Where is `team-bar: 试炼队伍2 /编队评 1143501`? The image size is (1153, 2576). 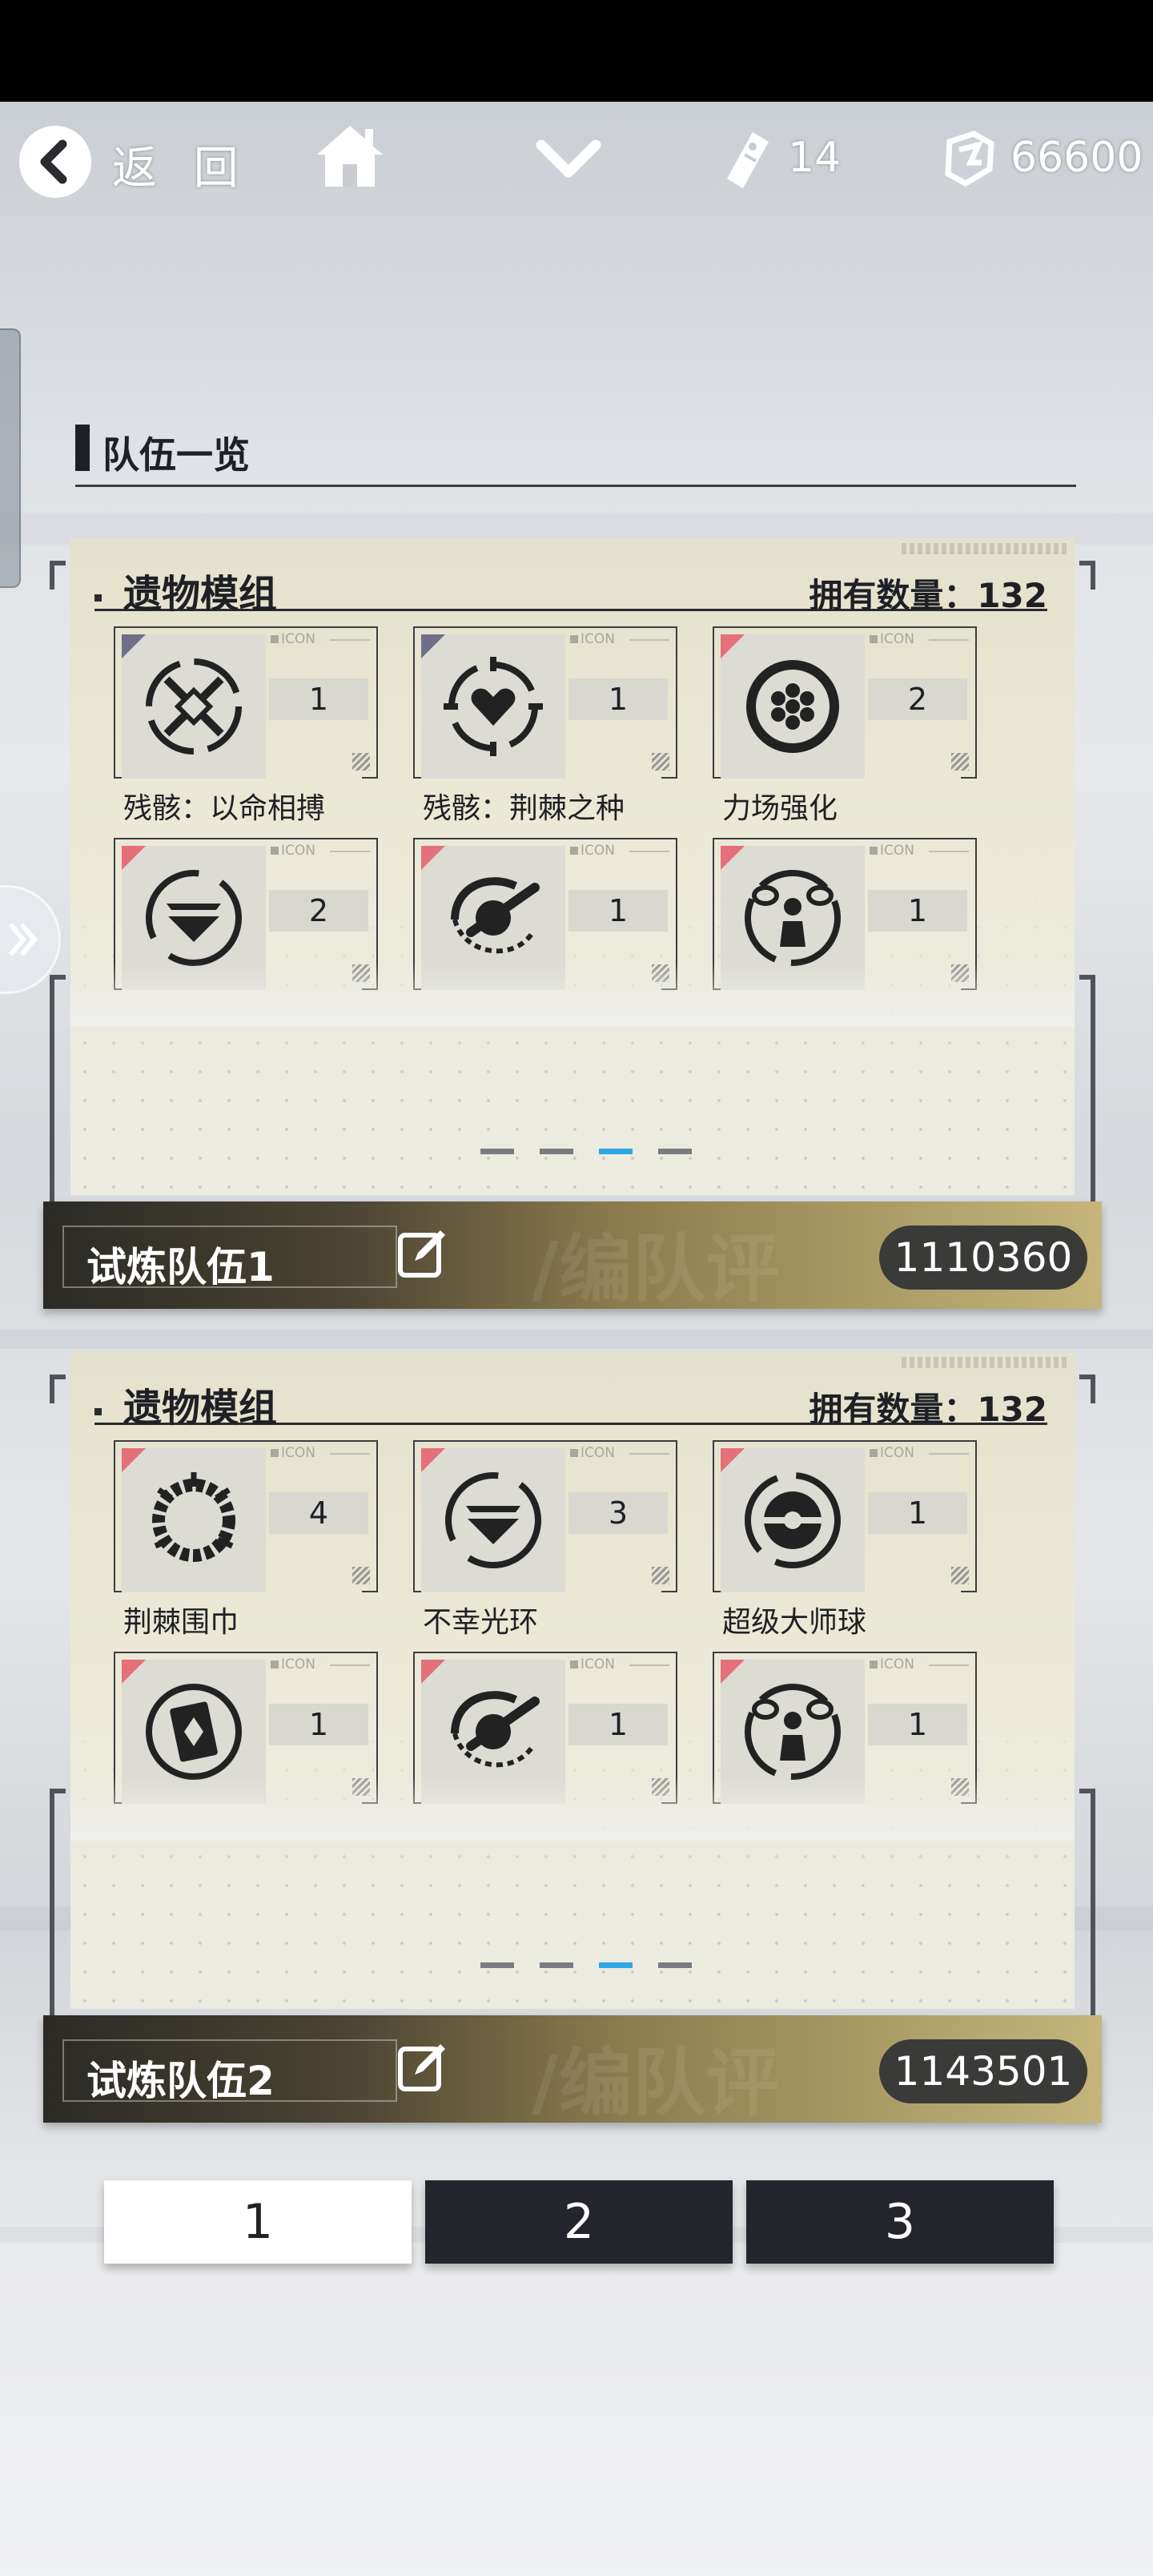
team-bar: 试炼队伍2 /编队评 1143501 is located at coordinates (573, 2070).